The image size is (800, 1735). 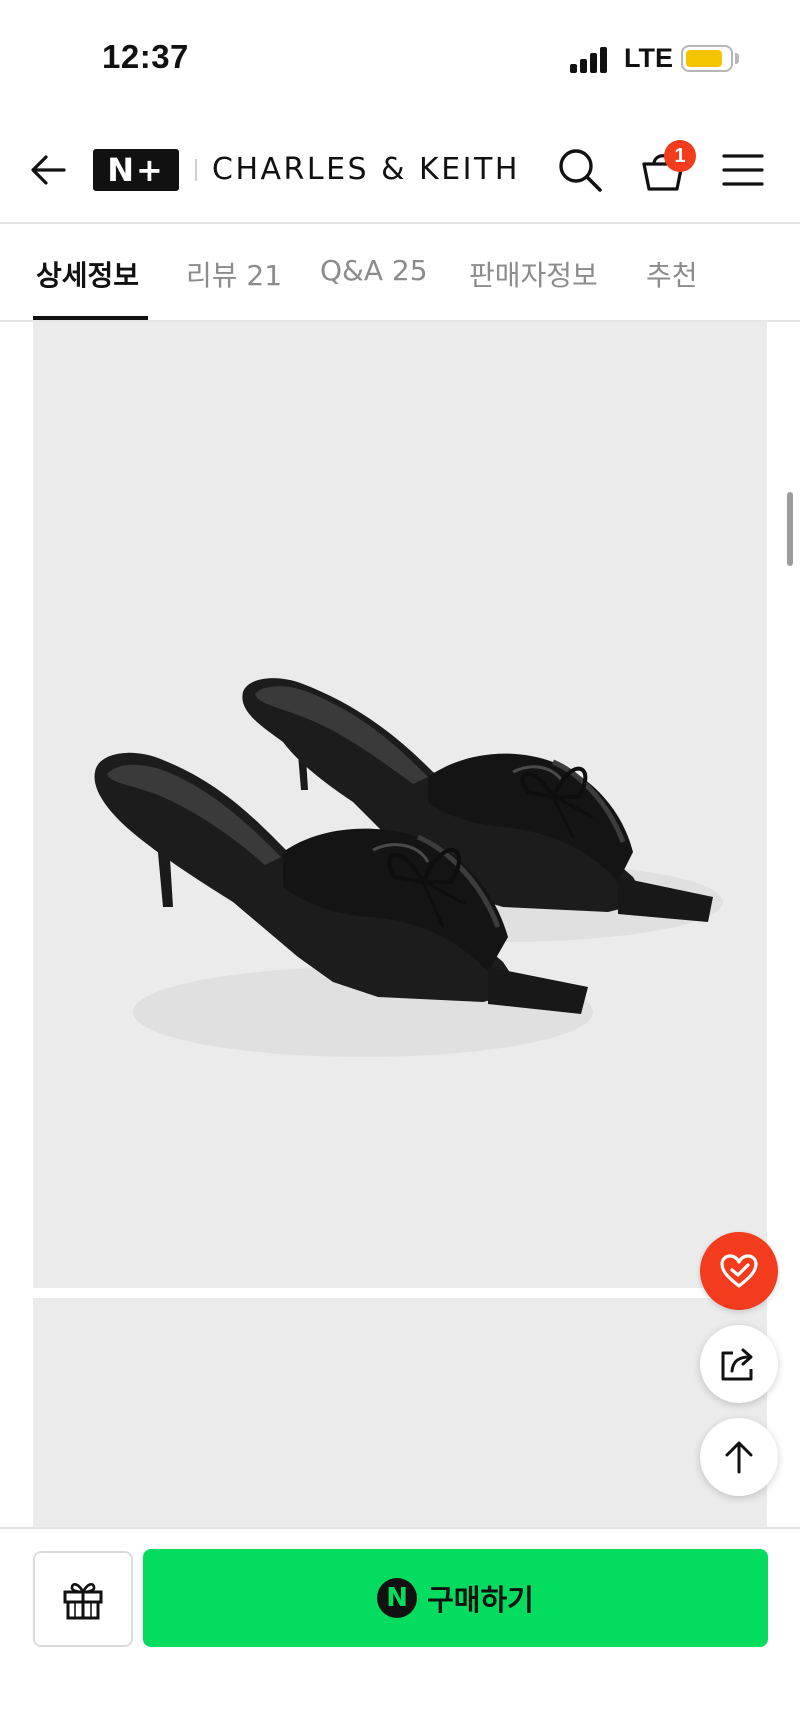 I want to click on buy-button: N 구매하기, so click(x=455, y=1598).